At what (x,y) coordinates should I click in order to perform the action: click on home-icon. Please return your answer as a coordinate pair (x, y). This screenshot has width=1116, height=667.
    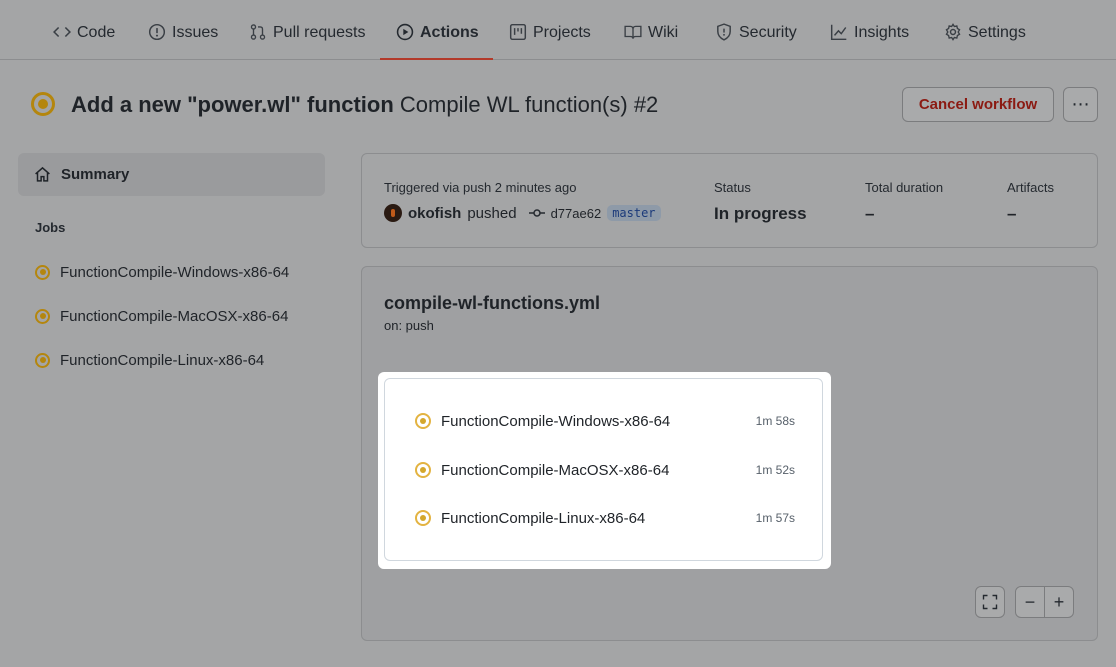
    Looking at the image, I should click on (42, 174).